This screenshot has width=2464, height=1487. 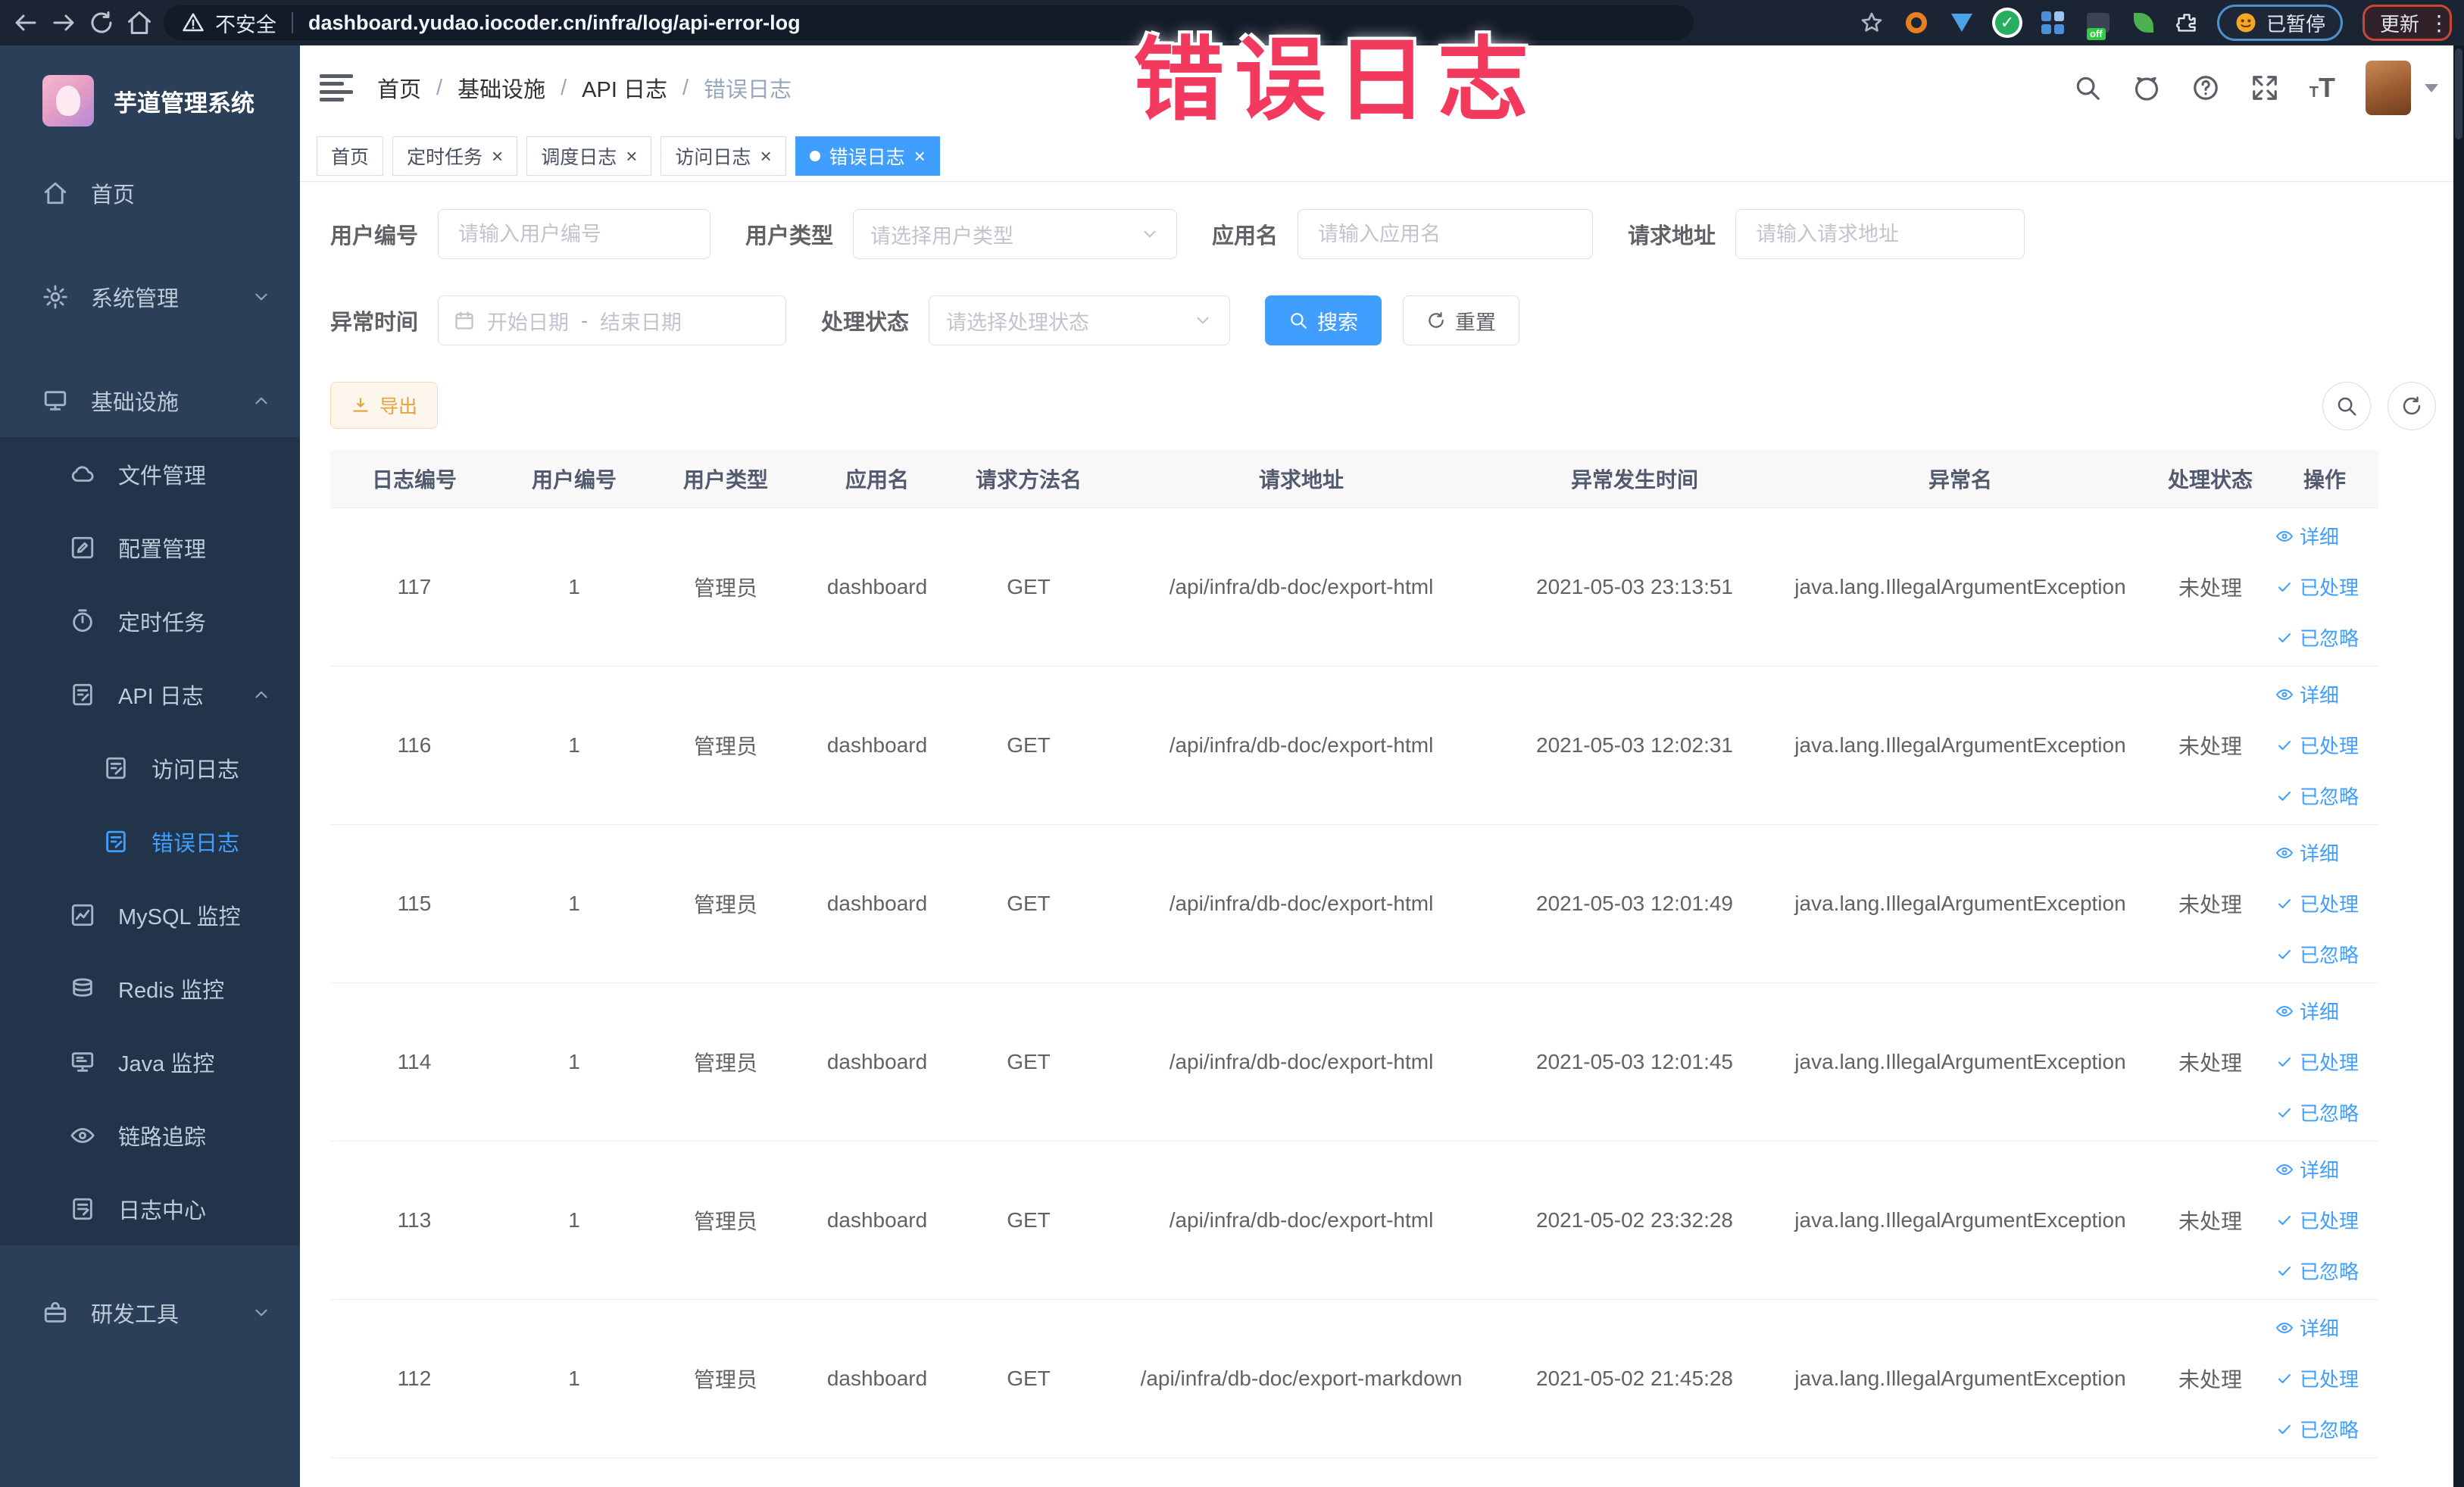 What do you see at coordinates (150, 1312) in the screenshot?
I see `sidebar-item-研发工具: 研发工具` at bounding box center [150, 1312].